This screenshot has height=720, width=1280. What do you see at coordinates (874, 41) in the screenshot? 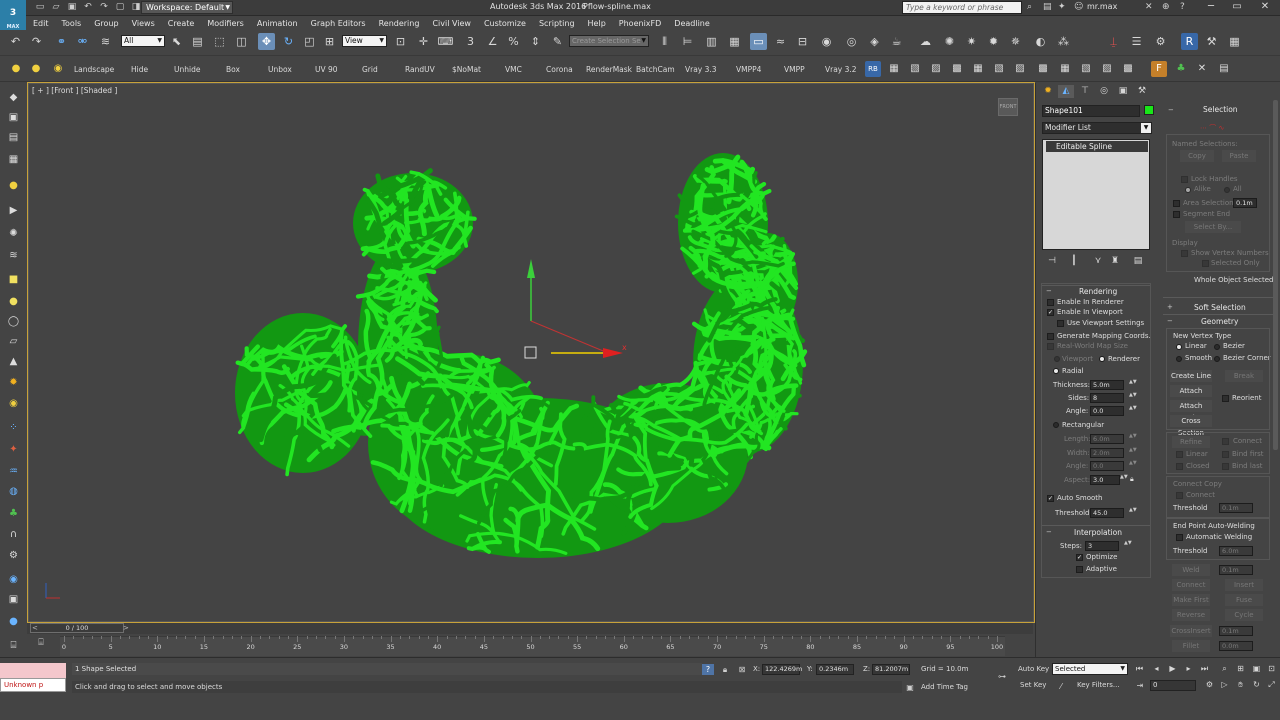
I see `rendered-frame-window-icon: ◈` at bounding box center [874, 41].